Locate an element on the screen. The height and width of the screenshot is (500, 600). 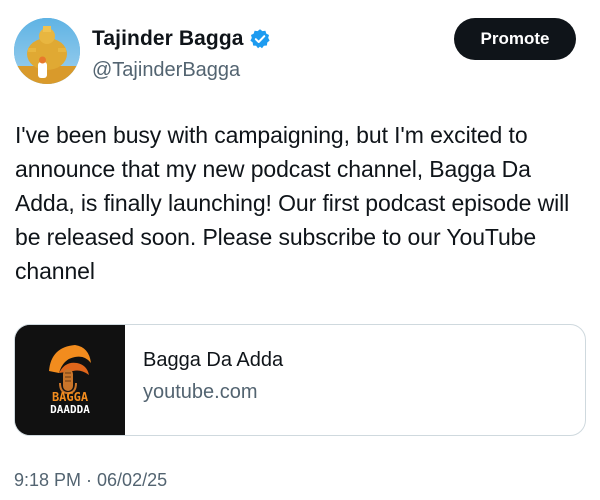
author-display-name: Tajinder Bagga is located at coordinates (168, 39).